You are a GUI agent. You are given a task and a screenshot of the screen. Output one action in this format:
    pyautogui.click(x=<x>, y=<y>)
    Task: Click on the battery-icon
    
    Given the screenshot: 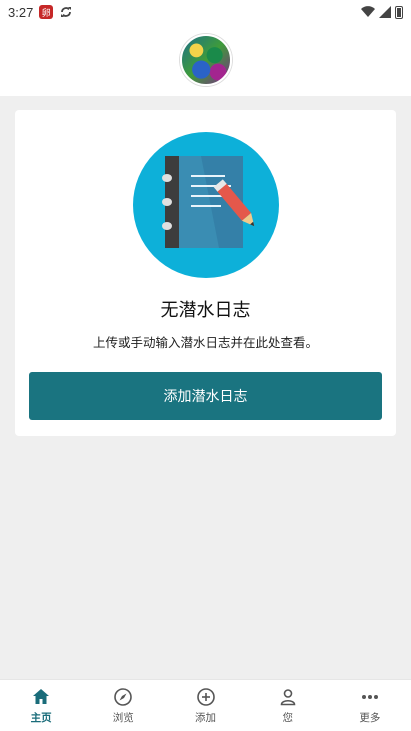 What is the action you would take?
    pyautogui.click(x=399, y=12)
    